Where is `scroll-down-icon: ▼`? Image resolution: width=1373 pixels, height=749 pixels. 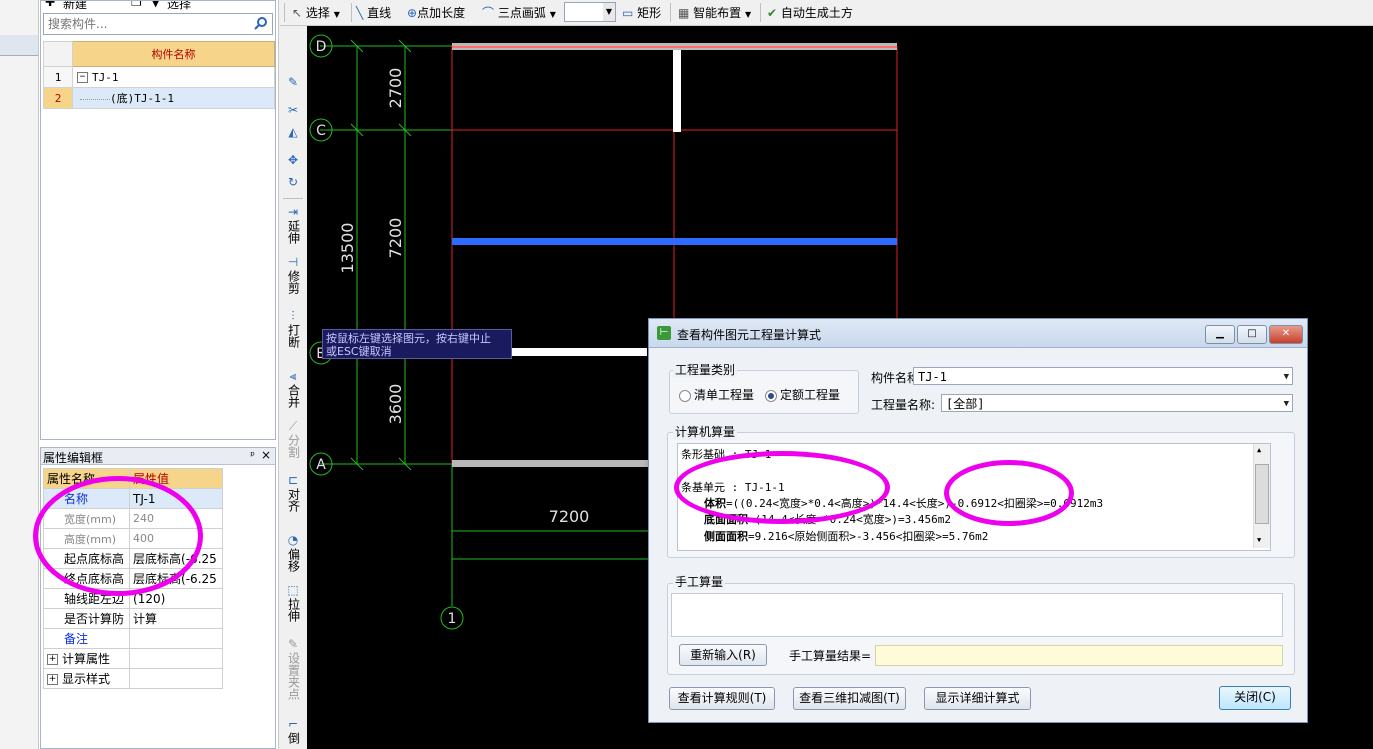 scroll-down-icon: ▼ is located at coordinates (1259, 540).